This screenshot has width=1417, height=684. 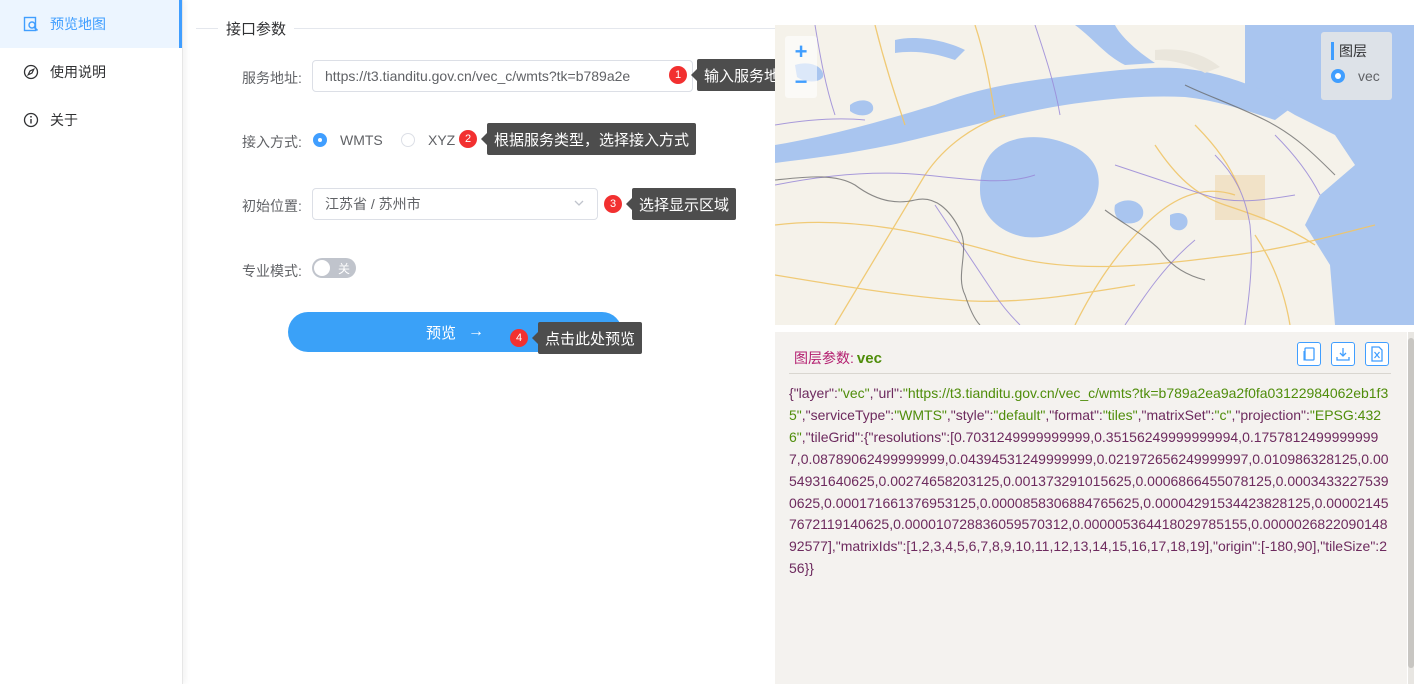 What do you see at coordinates (801, 67) in the screenshot?
I see `zoom-control: + −` at bounding box center [801, 67].